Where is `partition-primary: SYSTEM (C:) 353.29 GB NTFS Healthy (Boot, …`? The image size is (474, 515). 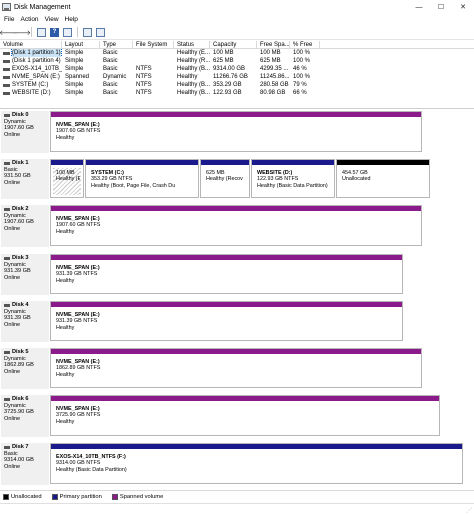
partition-primary: SYSTEM (C:) 353.29 GB NTFS Healthy (Boot, … is located at coordinates (142, 178).